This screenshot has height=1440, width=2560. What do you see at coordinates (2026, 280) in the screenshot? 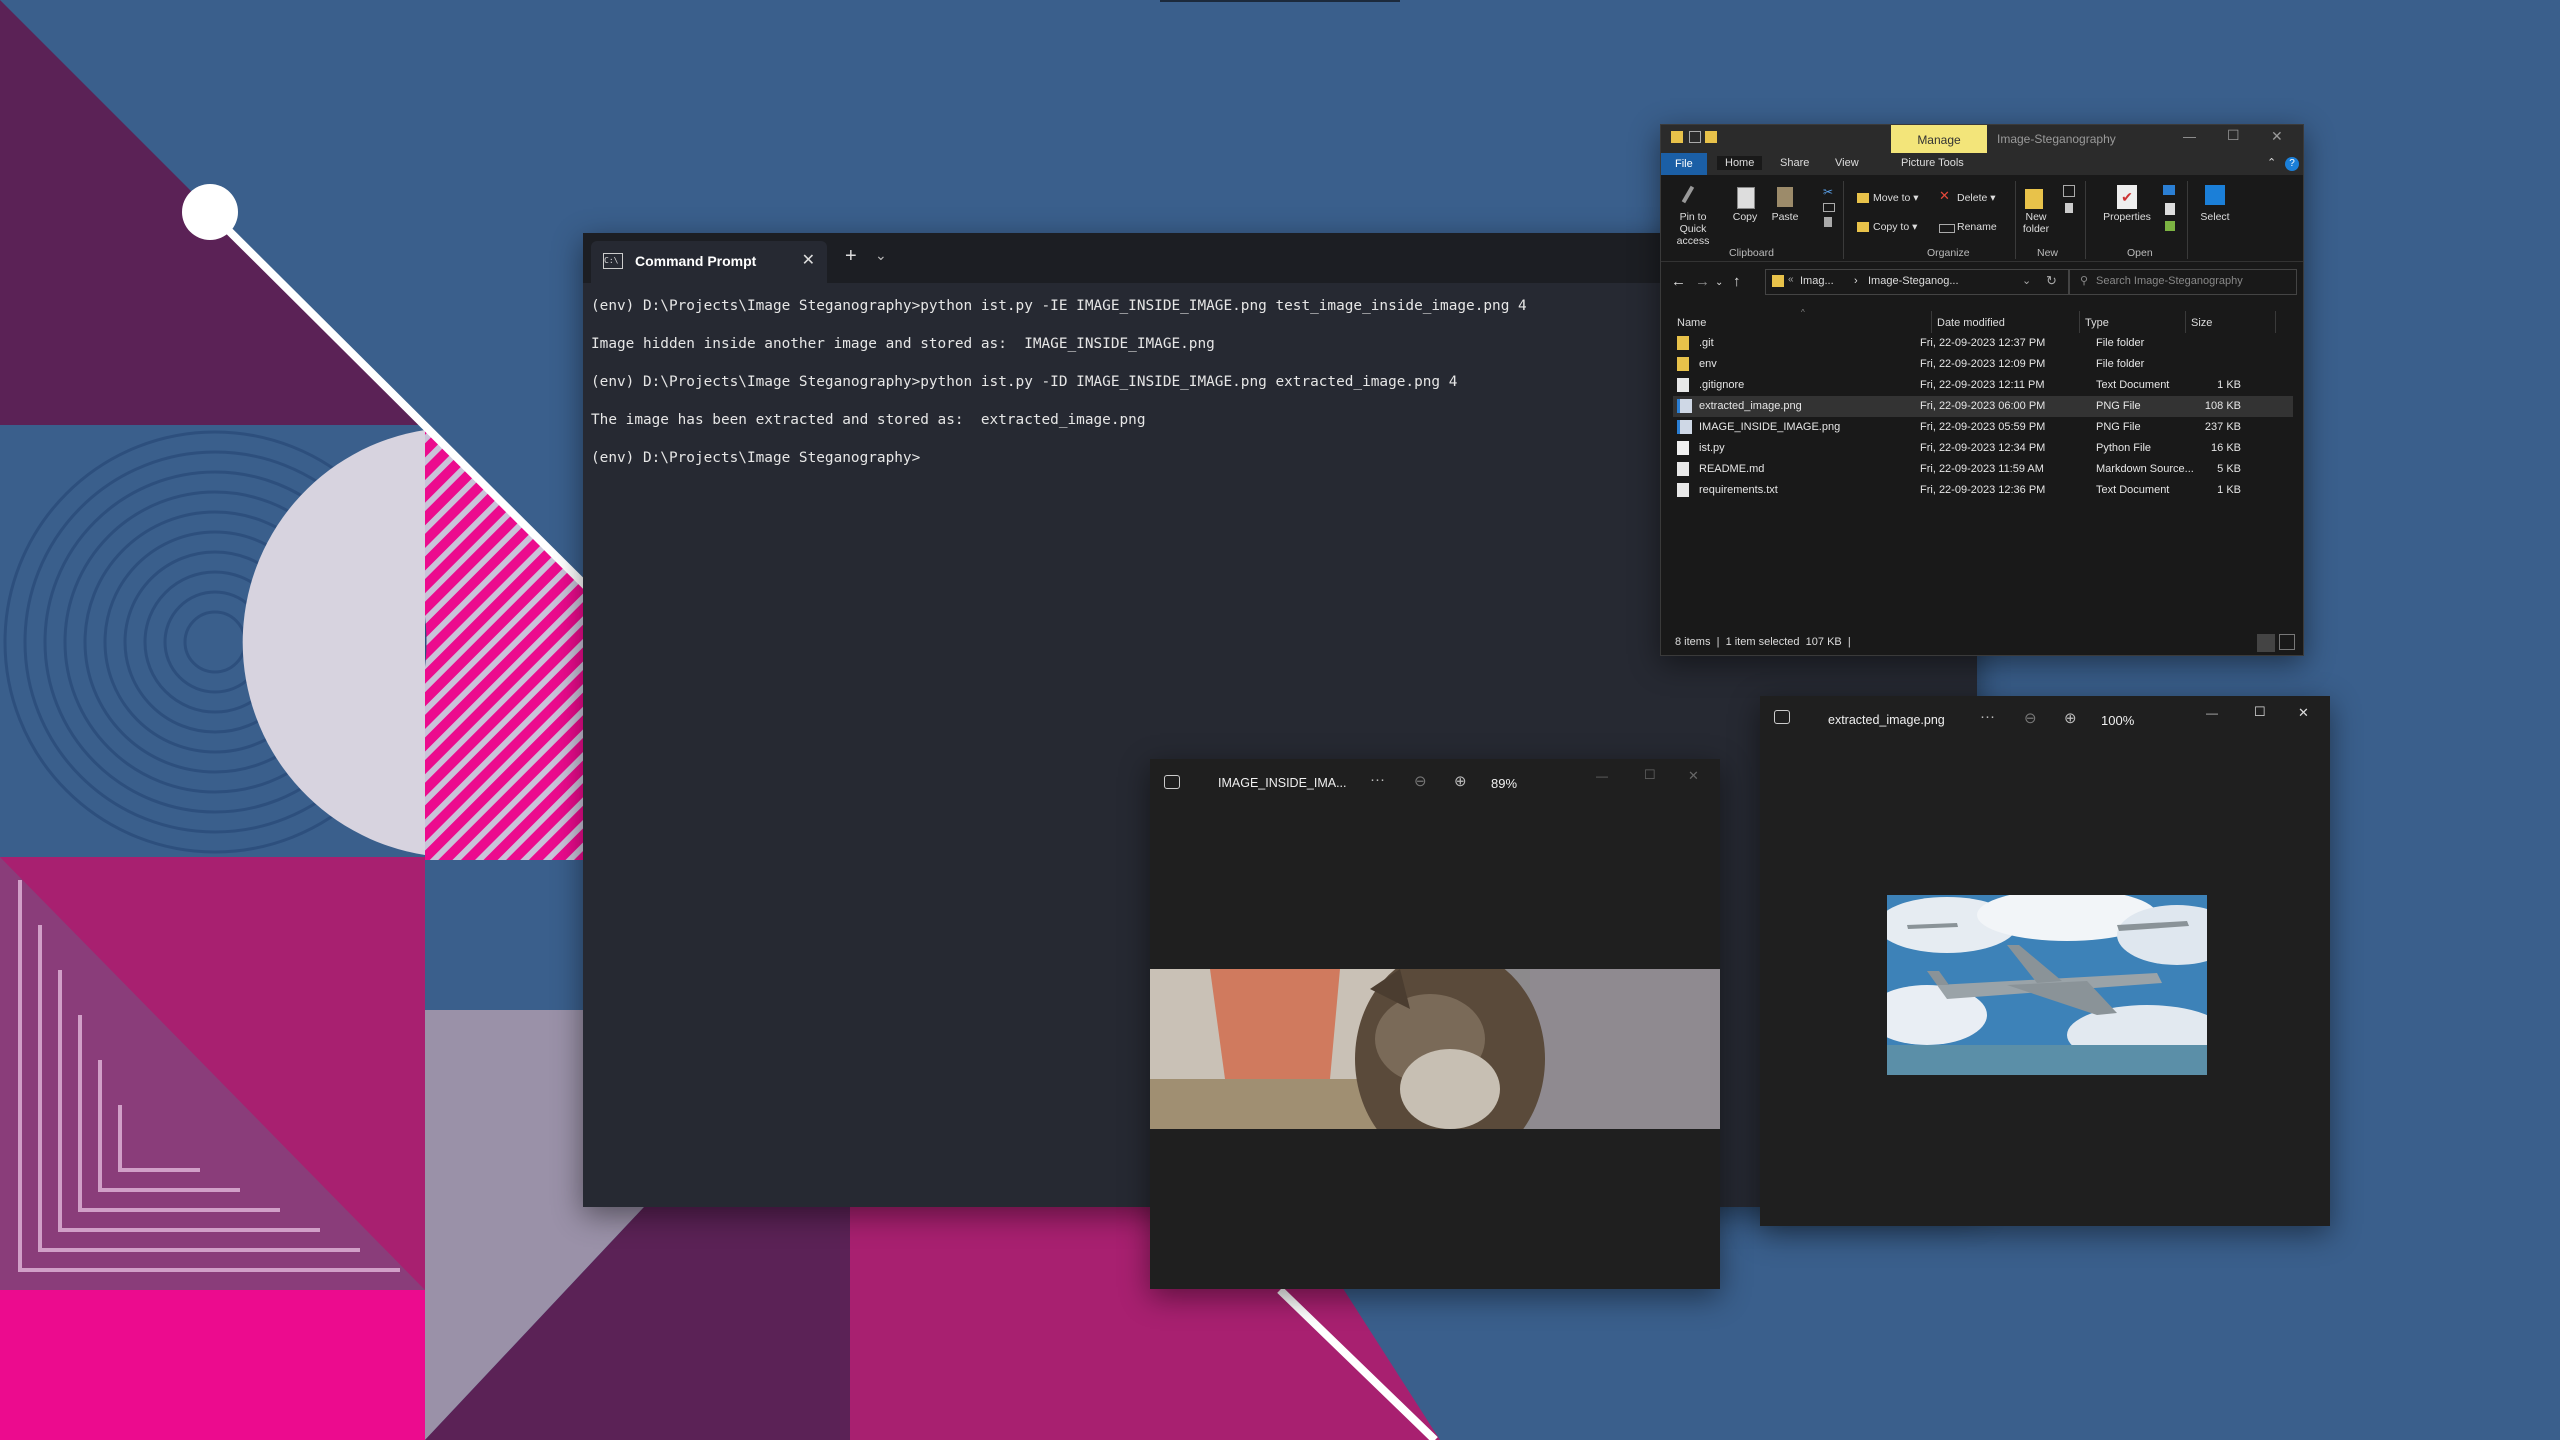
I see `address-dropdown-icon: ⌄` at bounding box center [2026, 280].